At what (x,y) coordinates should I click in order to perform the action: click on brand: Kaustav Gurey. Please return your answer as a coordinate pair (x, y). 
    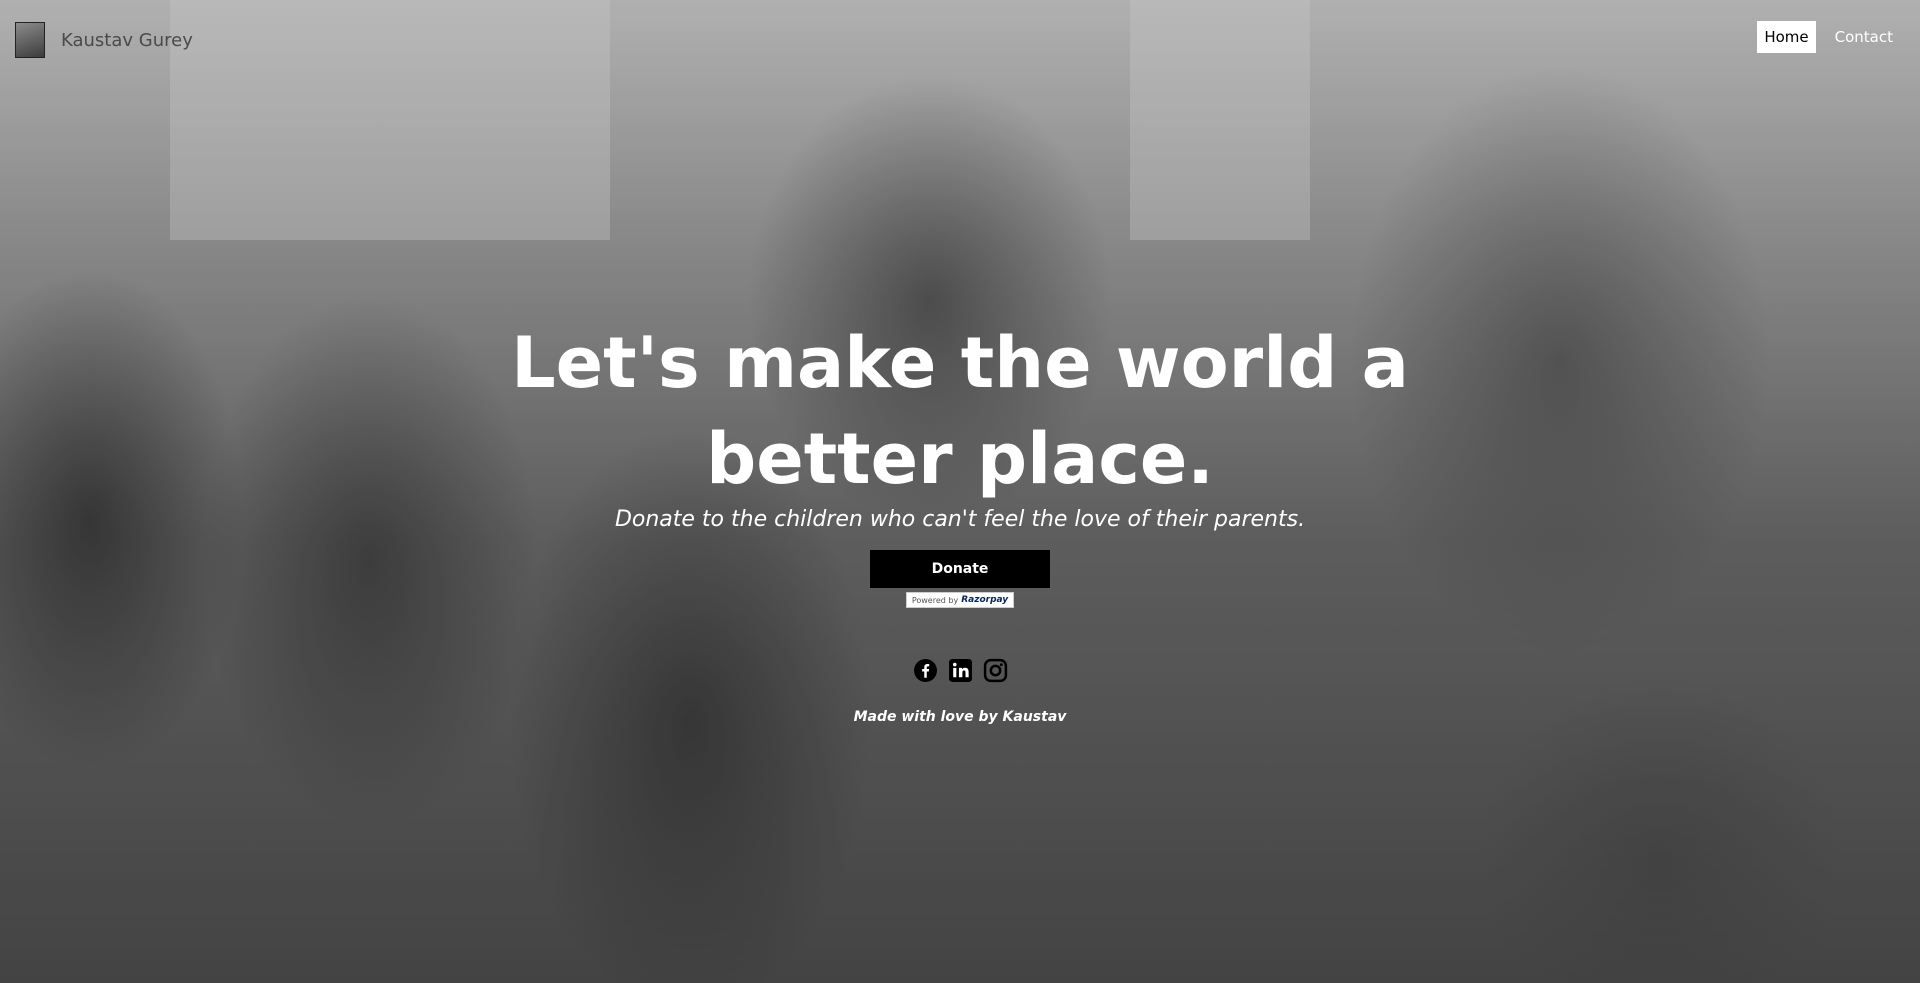
    Looking at the image, I should click on (104, 40).